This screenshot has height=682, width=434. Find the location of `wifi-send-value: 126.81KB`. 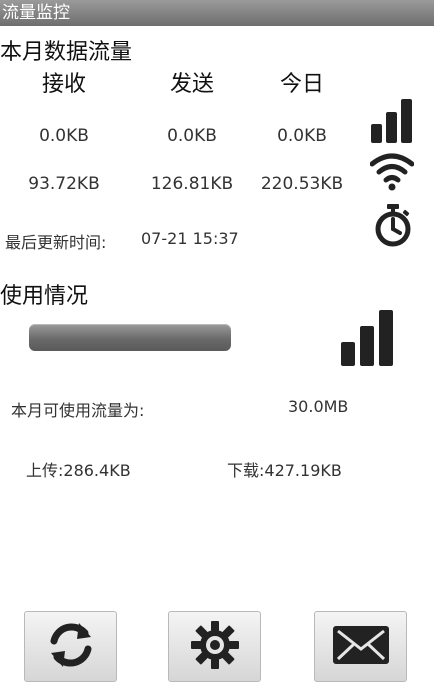

wifi-send-value: 126.81KB is located at coordinates (192, 184).